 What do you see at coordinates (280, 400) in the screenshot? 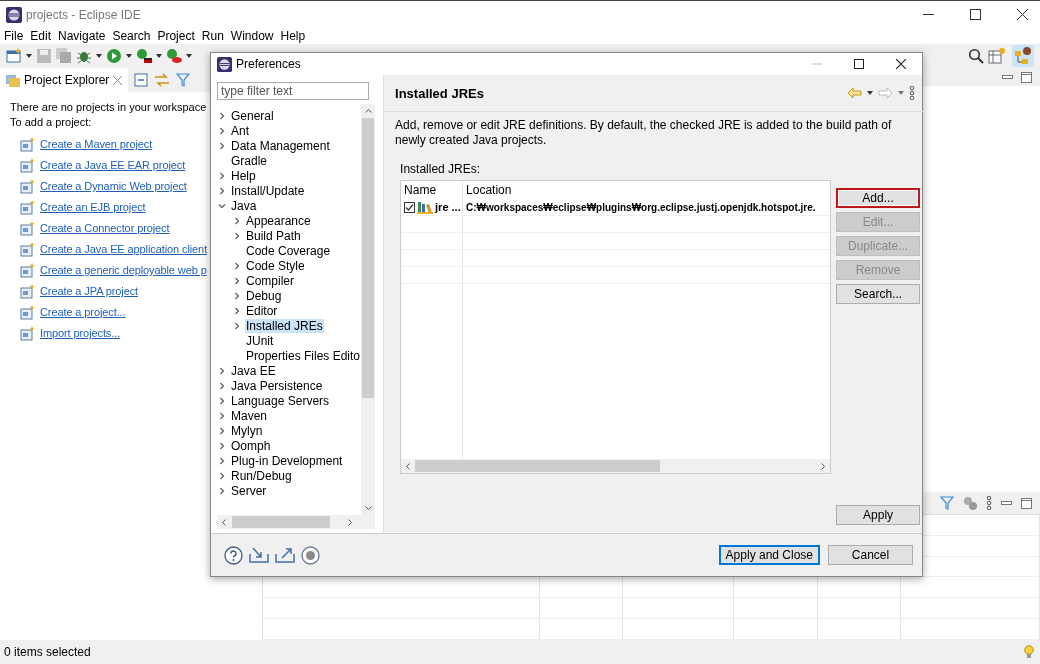
I see `tree-item: Language Servers` at bounding box center [280, 400].